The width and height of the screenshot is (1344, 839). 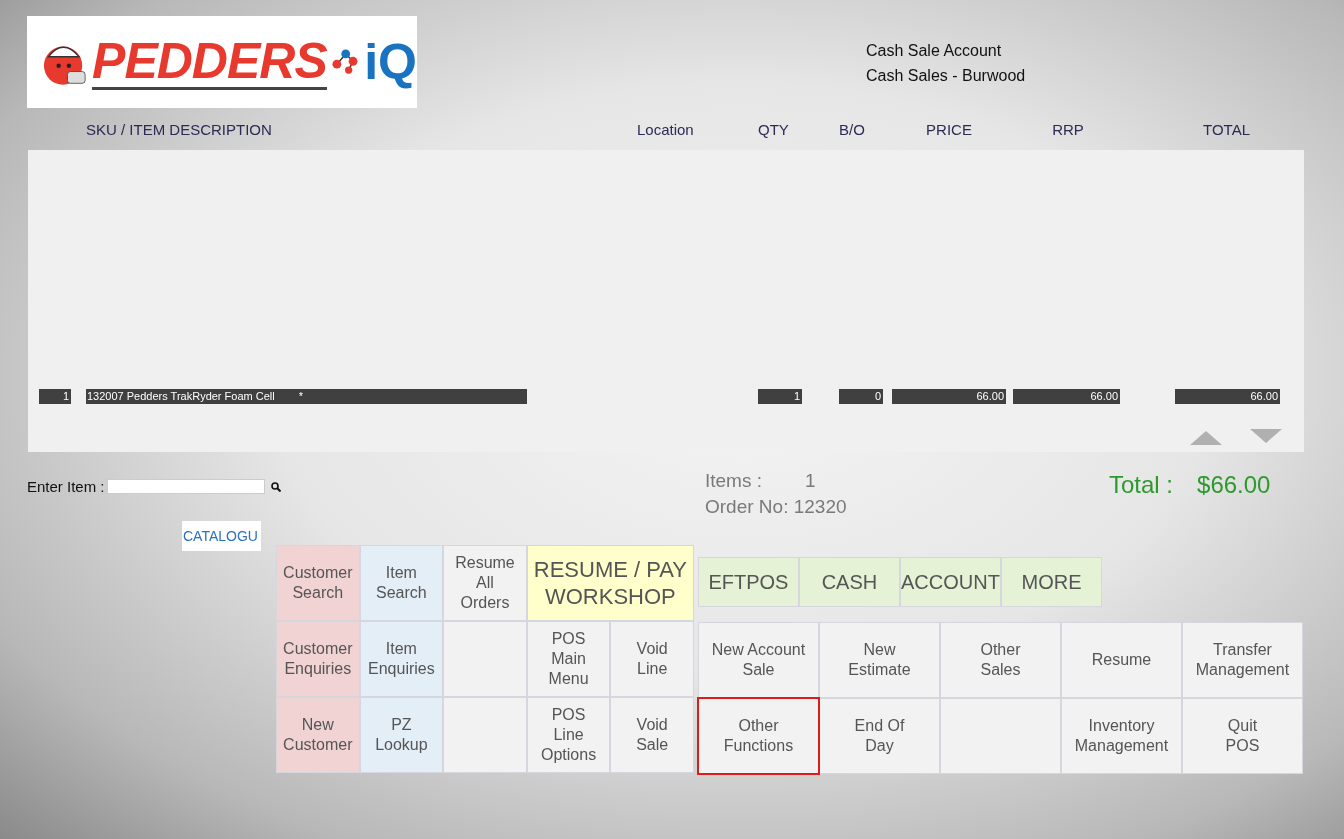 I want to click on total-label: Total :, so click(x=1141, y=485).